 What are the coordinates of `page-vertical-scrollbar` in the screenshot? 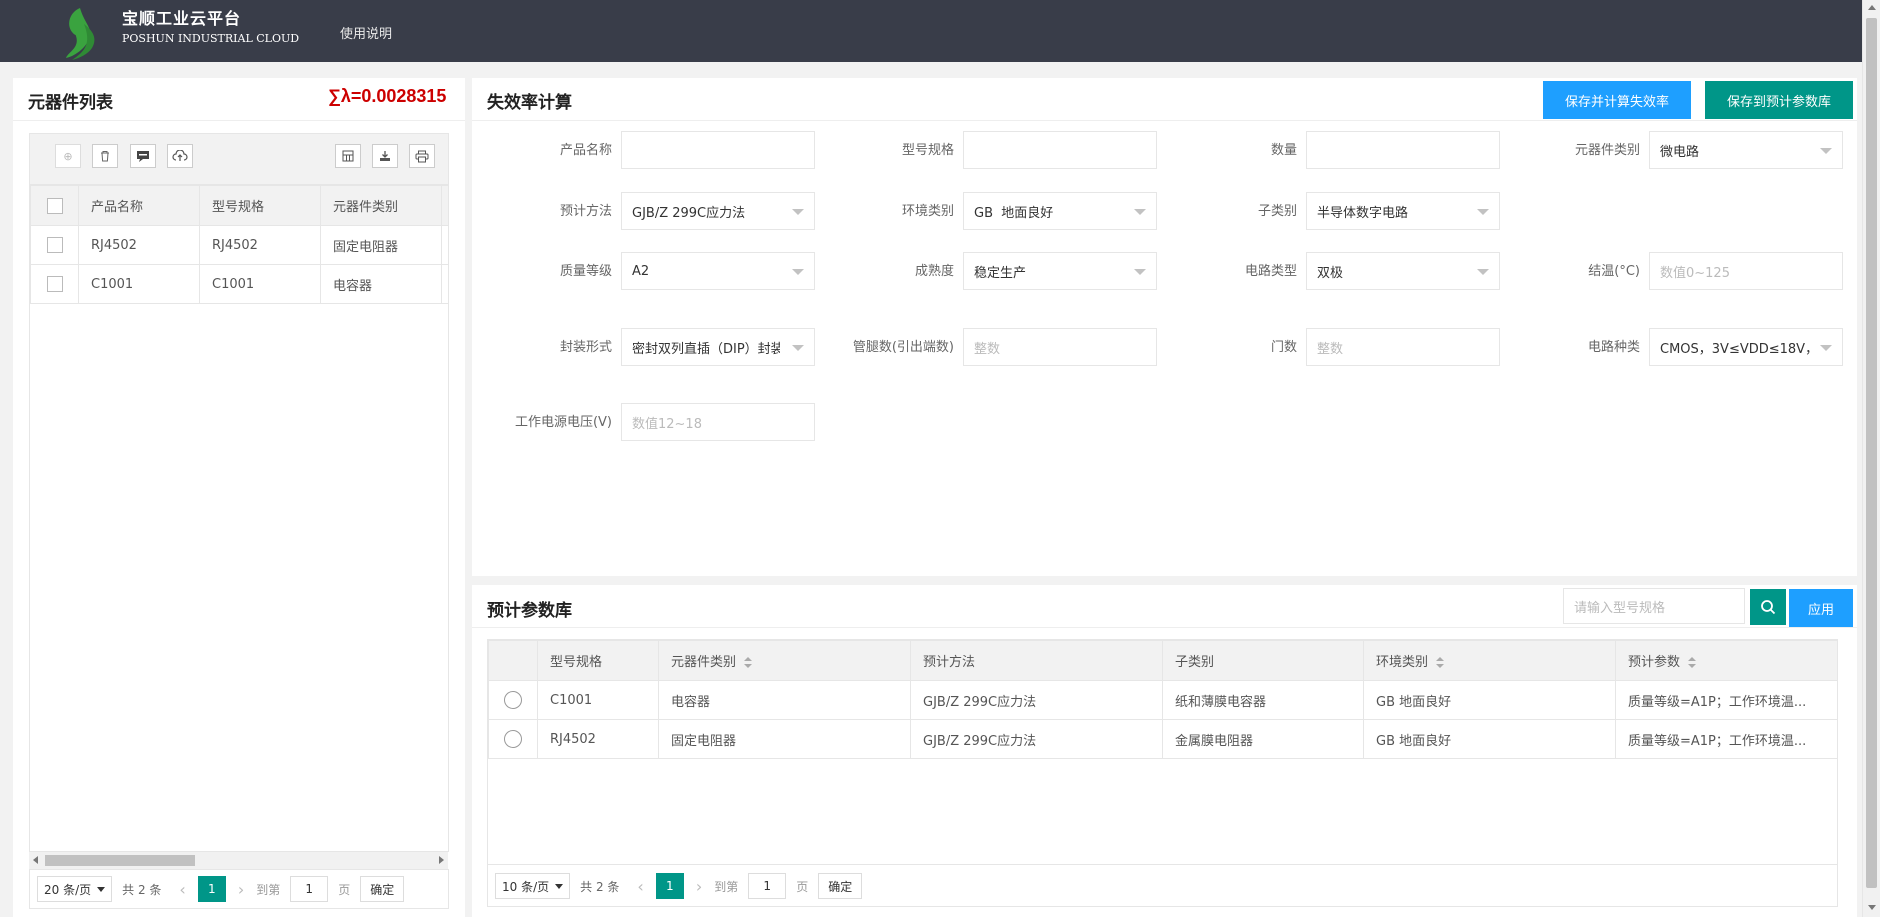 It's located at (1871, 458).